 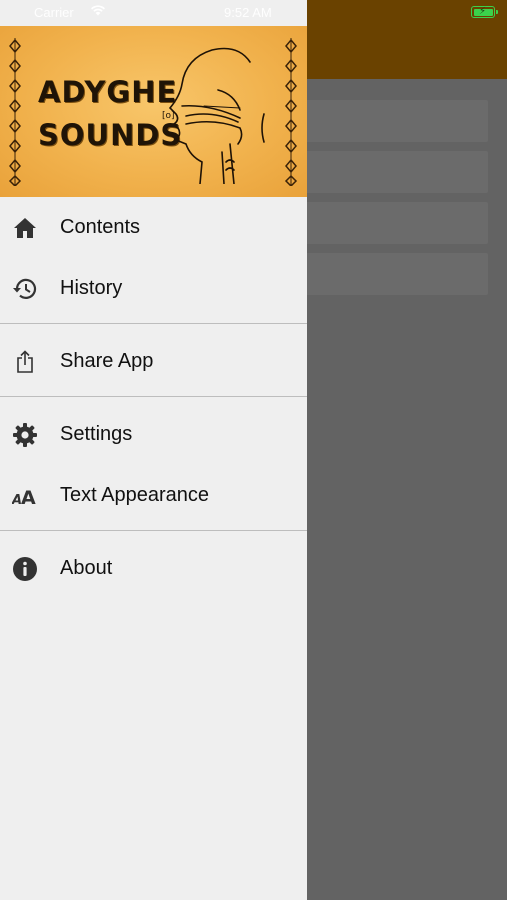 What do you see at coordinates (484, 12) in the screenshot?
I see `battery-charging-icon: ⚡` at bounding box center [484, 12].